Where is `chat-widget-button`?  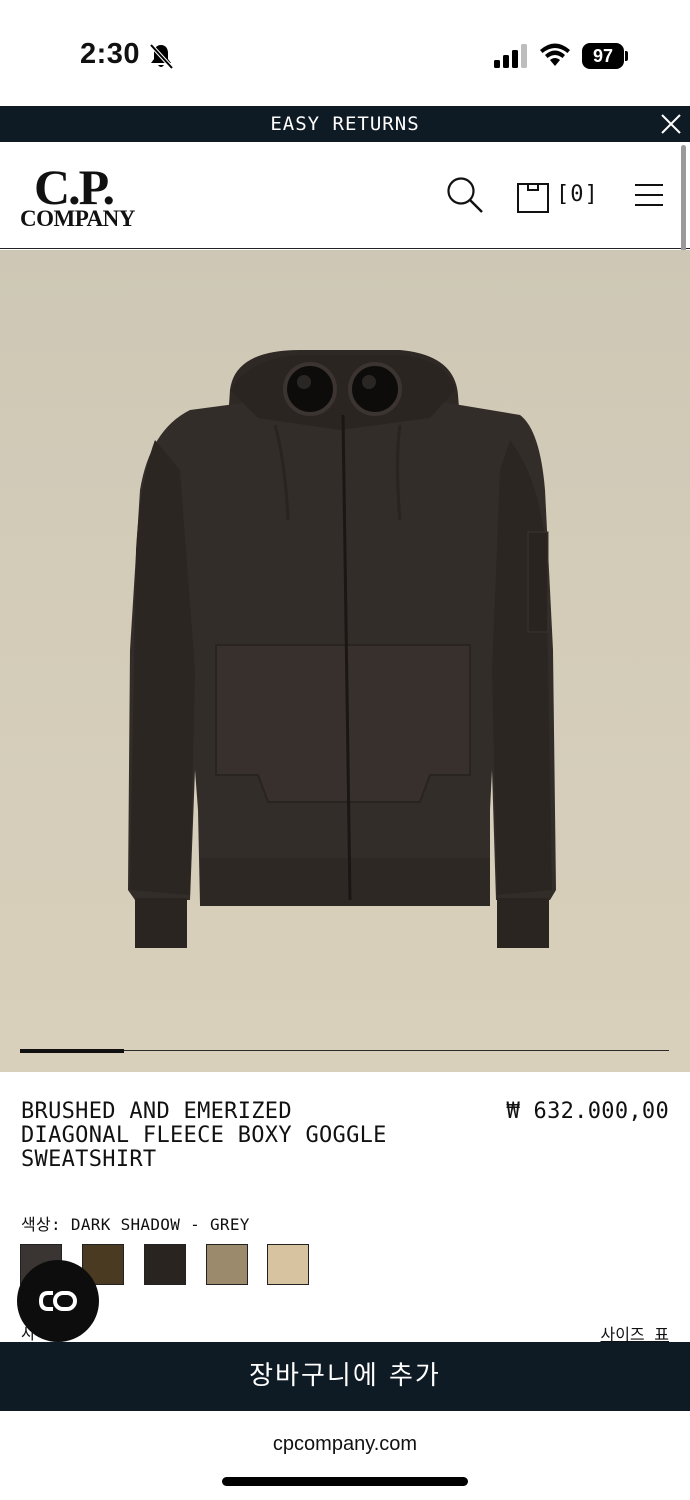
chat-widget-button is located at coordinates (58, 1301).